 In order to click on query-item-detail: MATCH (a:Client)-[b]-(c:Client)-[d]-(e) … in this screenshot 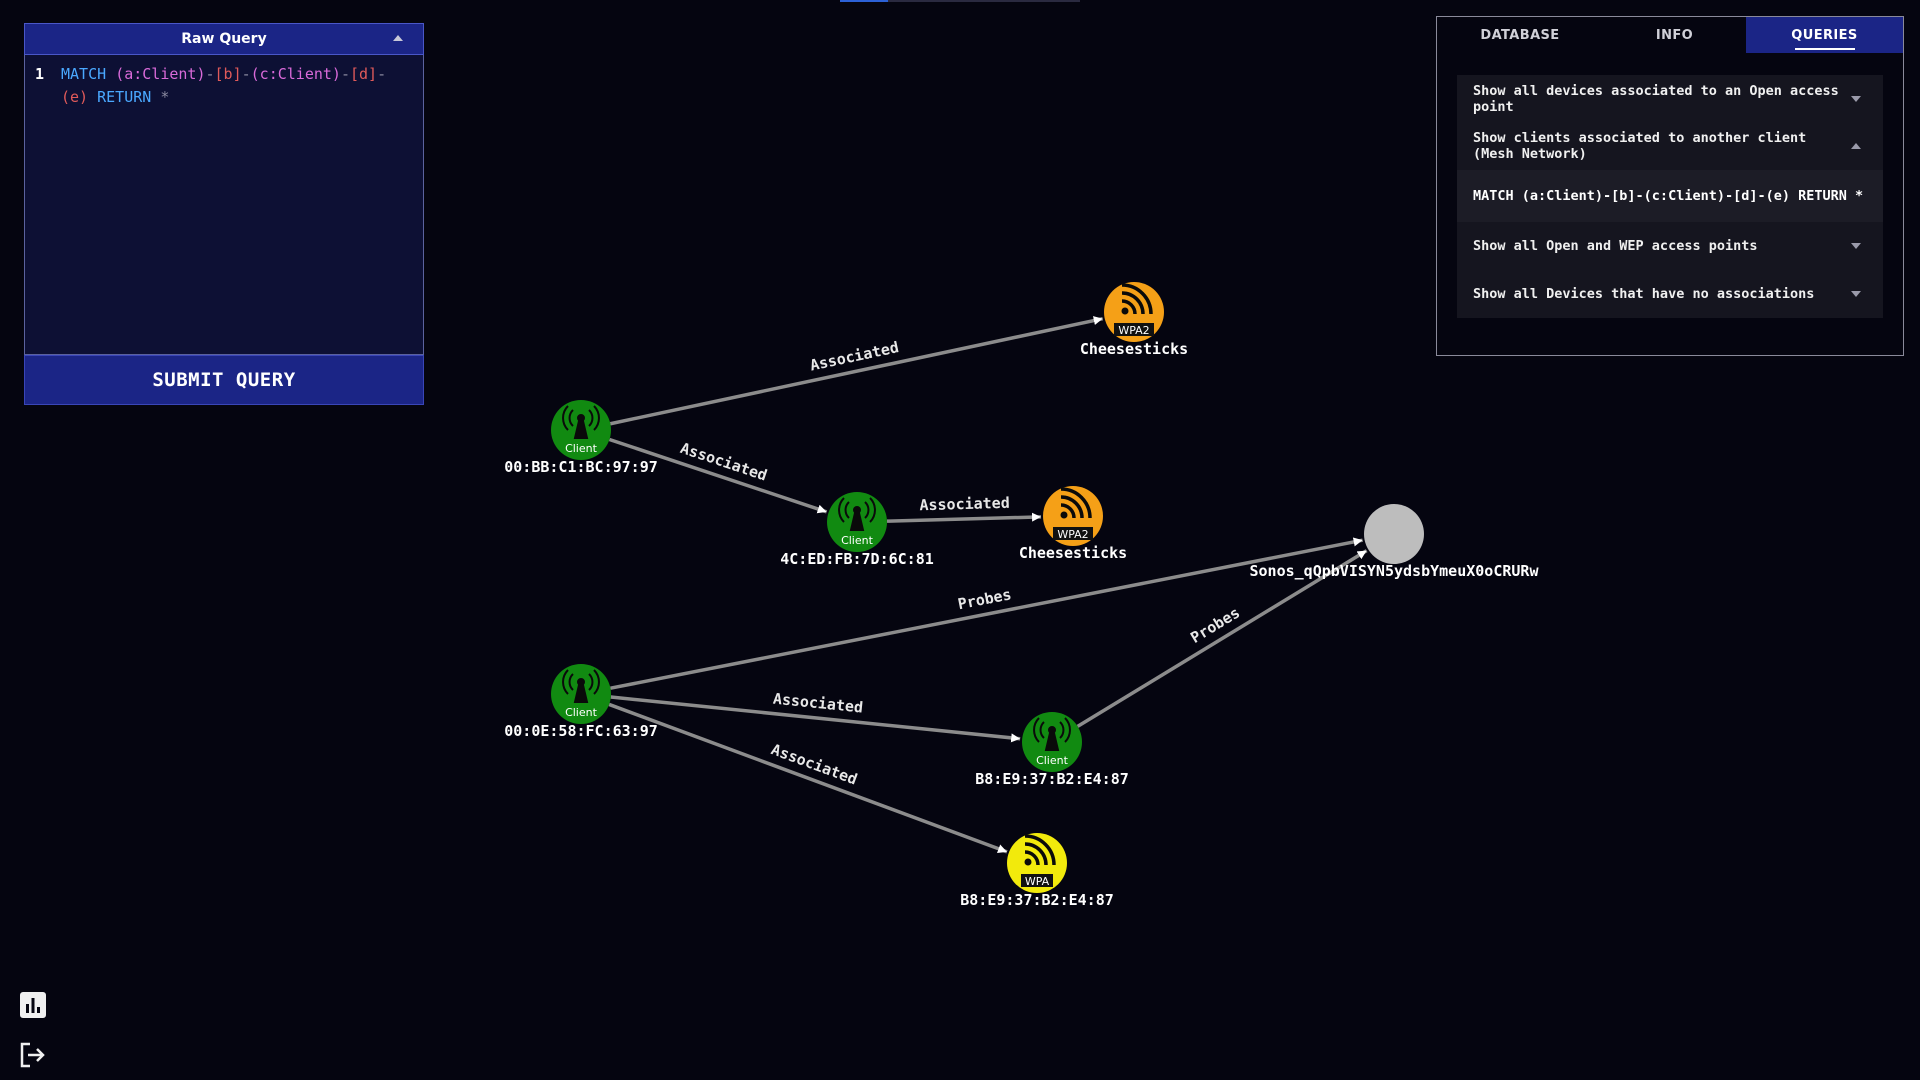, I will do `click(1670, 196)`.